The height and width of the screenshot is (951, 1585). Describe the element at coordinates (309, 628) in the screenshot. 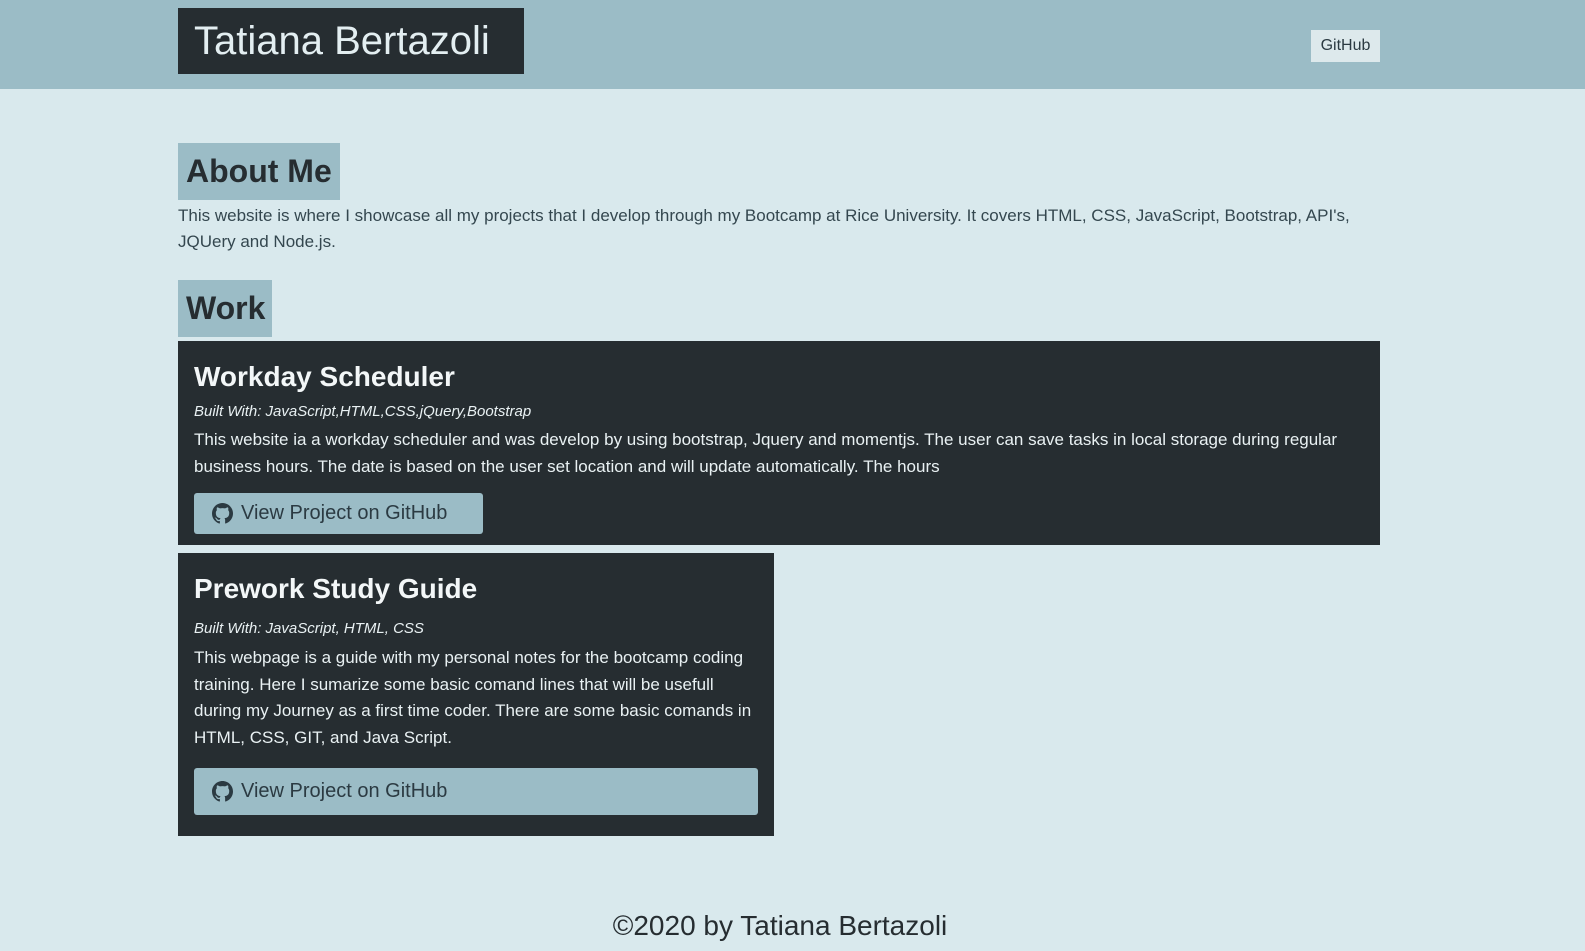

I see `project-built-with: Built With: JavaScript, HTML, CSS` at that location.